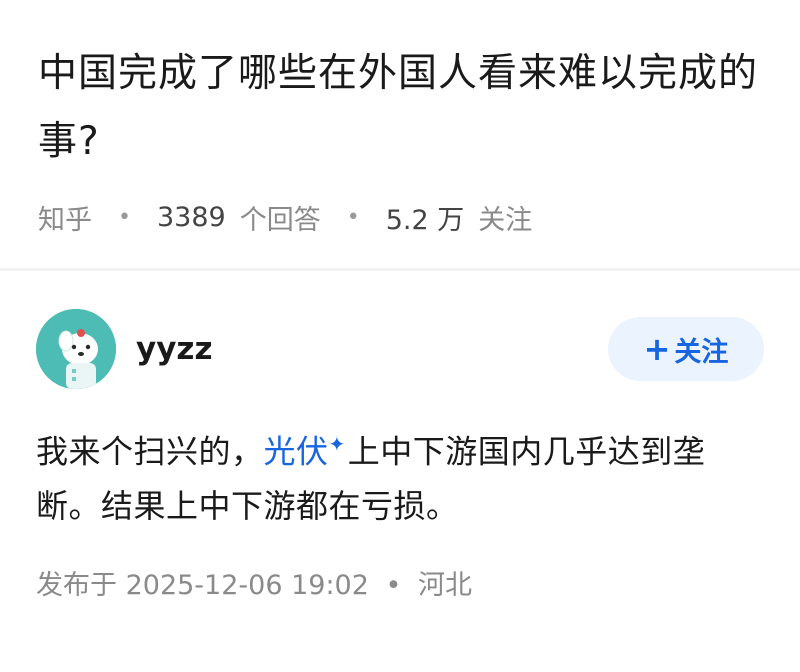 This screenshot has height=672, width=800. I want to click on follower-count: 5.2 万, so click(425, 220).